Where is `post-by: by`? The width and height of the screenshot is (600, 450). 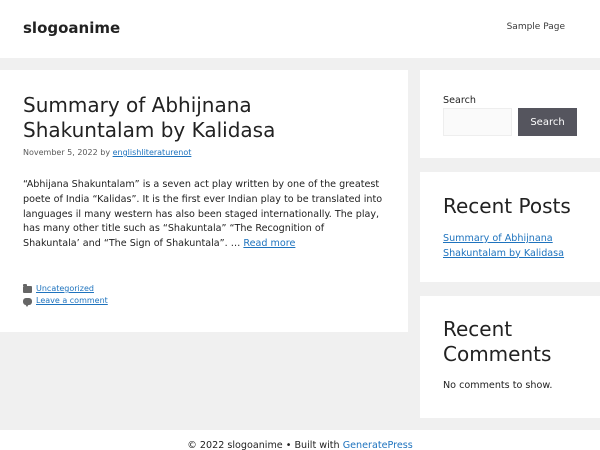 post-by: by is located at coordinates (105, 152).